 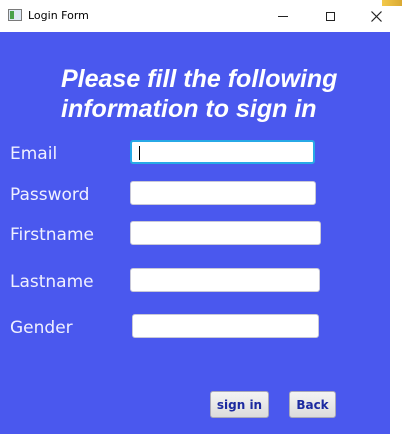 I want to click on window-title: Login Form, so click(x=58, y=15).